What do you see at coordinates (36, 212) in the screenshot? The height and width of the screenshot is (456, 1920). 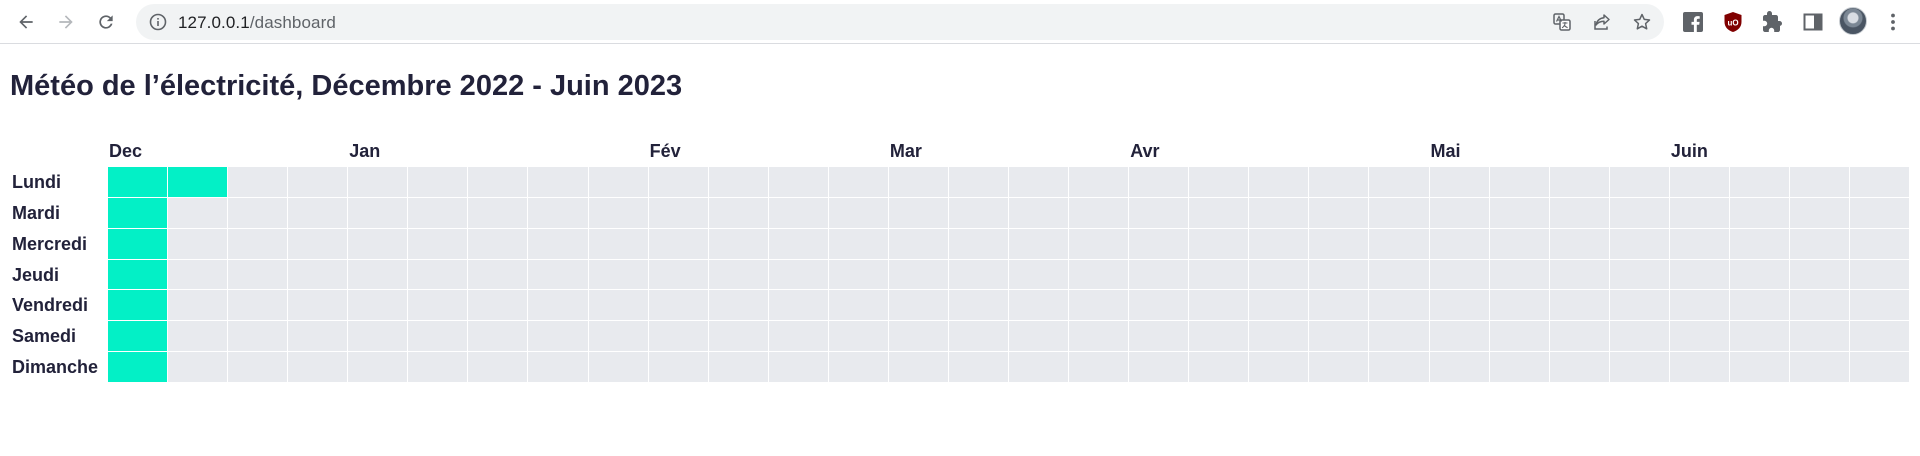 I see `day-label: Mardi` at bounding box center [36, 212].